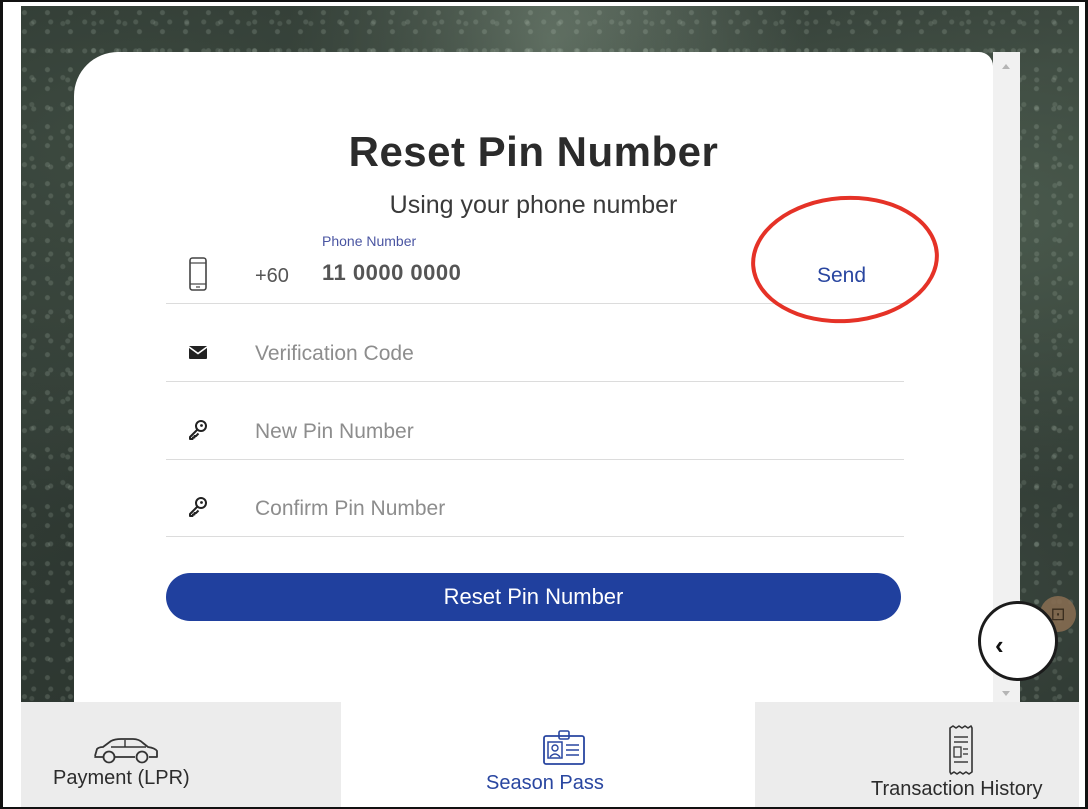 This screenshot has height=809, width=1088. Describe the element at coordinates (369, 241) in the screenshot. I see `phone-number-label: Phone Number` at that location.